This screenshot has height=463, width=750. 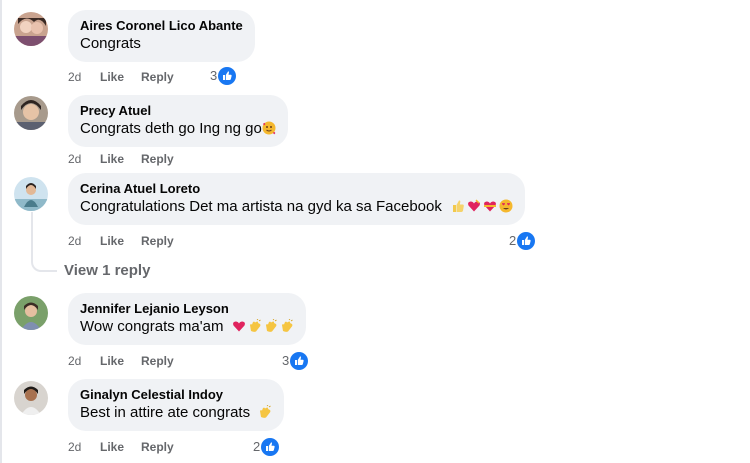 I want to click on comment-author: Aires Coronel Lico Abante, so click(x=161, y=25).